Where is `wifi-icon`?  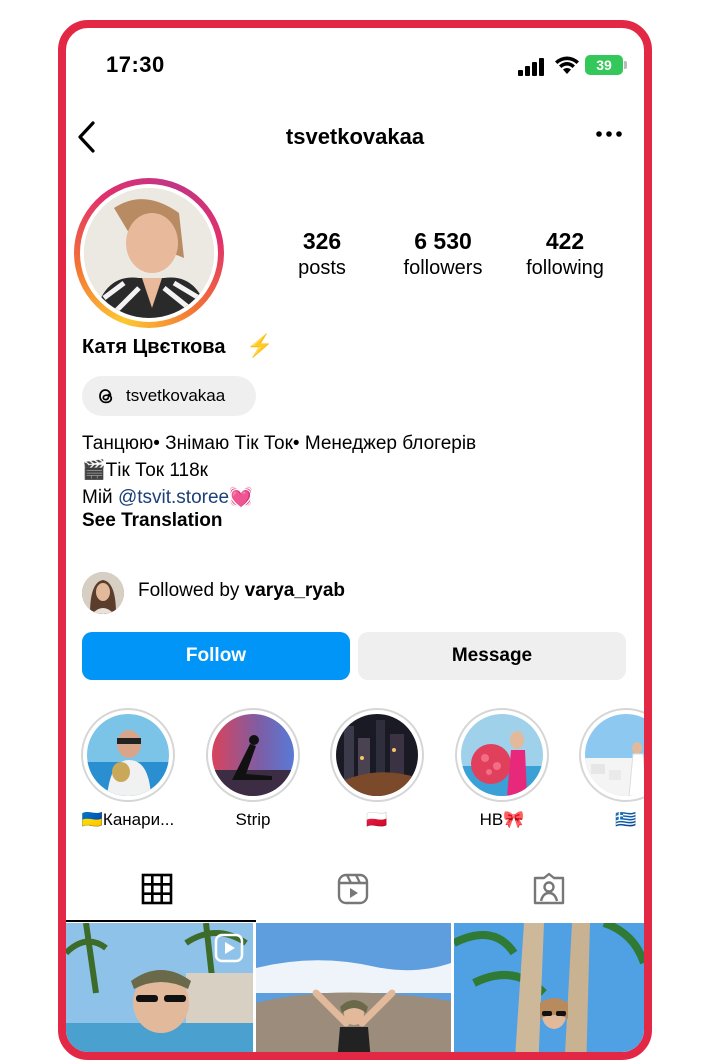 wifi-icon is located at coordinates (567, 65).